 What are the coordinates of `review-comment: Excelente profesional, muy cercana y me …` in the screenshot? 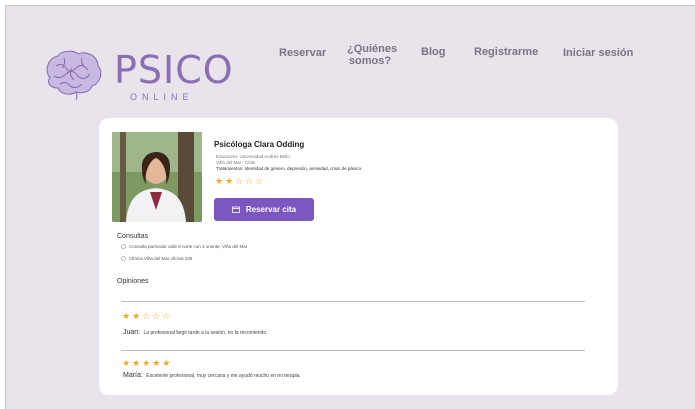 It's located at (223, 376).